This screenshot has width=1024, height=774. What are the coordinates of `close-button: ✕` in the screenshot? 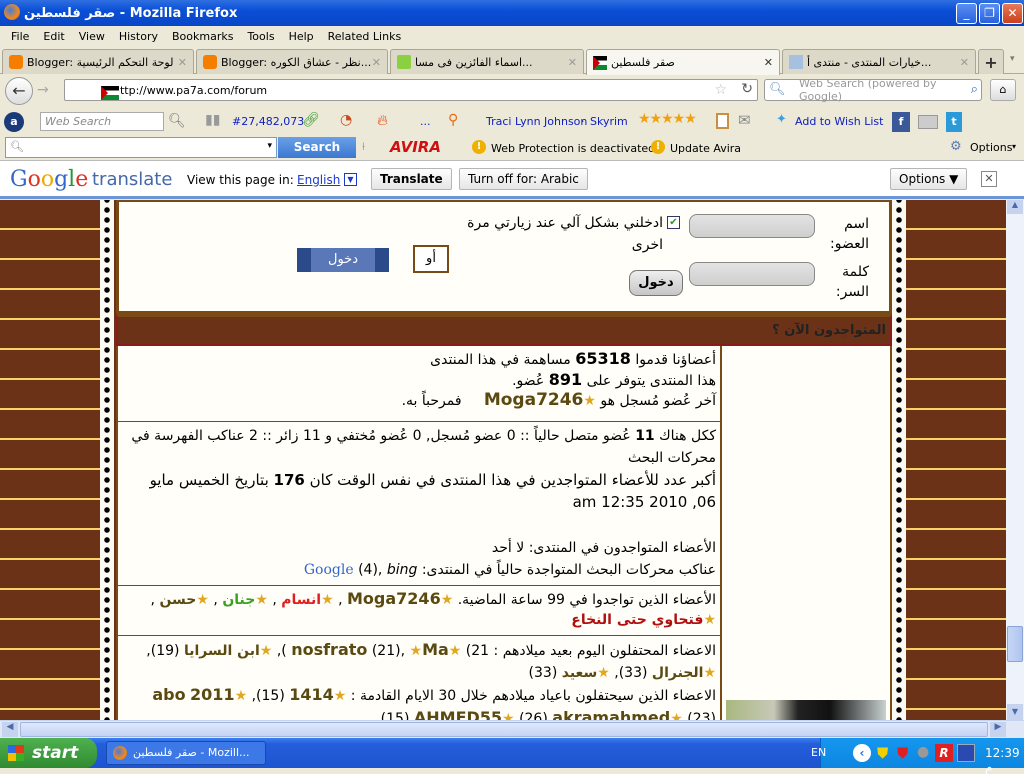 It's located at (1012, 13).